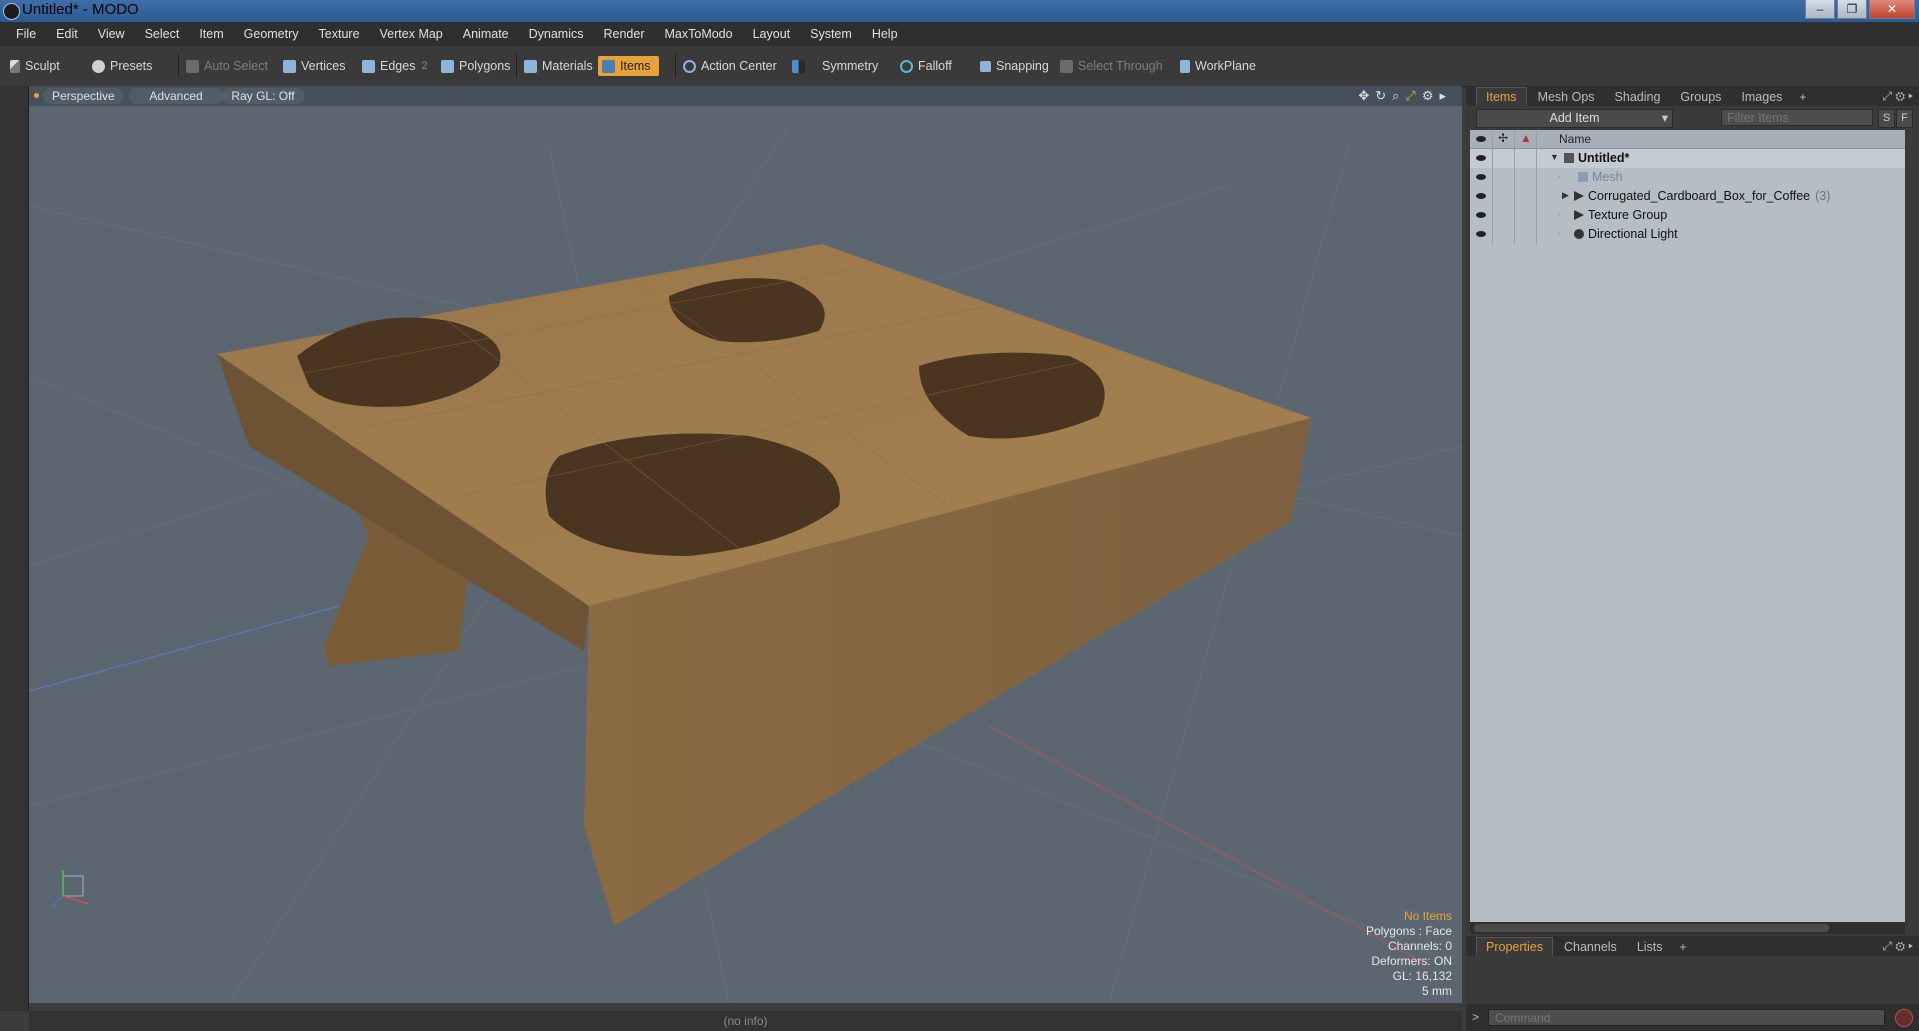 This screenshot has width=1919, height=1031. I want to click on tree-row: ▶ Corrugated_Cardboard_Box_for_Coffee (3), so click(1687, 196).